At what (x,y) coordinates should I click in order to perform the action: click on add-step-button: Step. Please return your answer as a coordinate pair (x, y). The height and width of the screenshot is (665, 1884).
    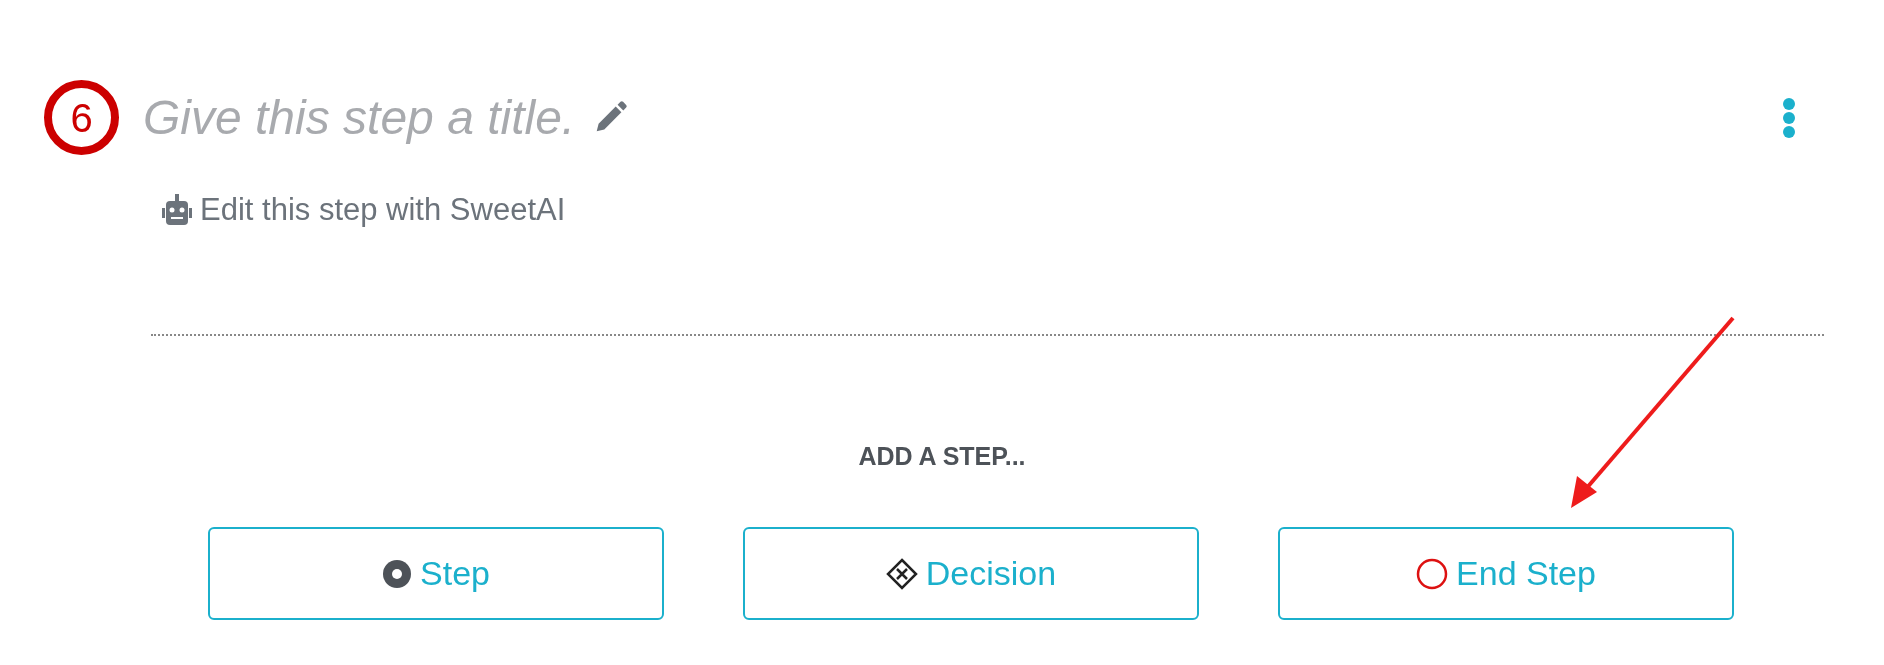
    Looking at the image, I should click on (436, 573).